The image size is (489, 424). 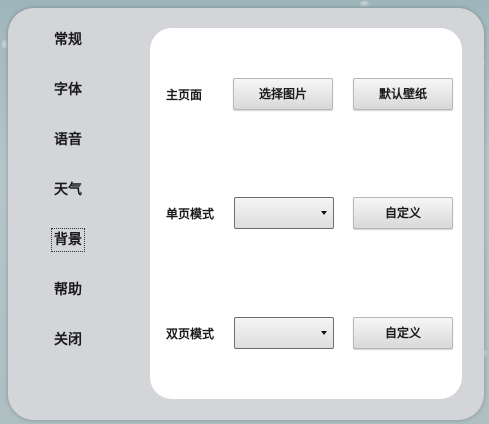 I want to click on sidebar-item-background: 背景, so click(x=68, y=240).